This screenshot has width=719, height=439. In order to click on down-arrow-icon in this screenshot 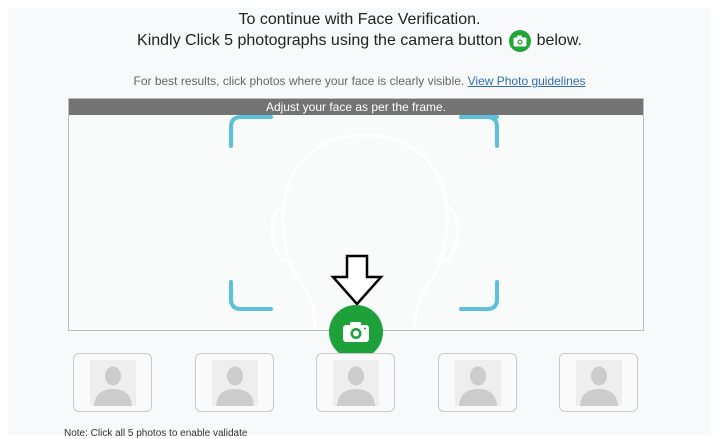, I will do `click(357, 280)`.